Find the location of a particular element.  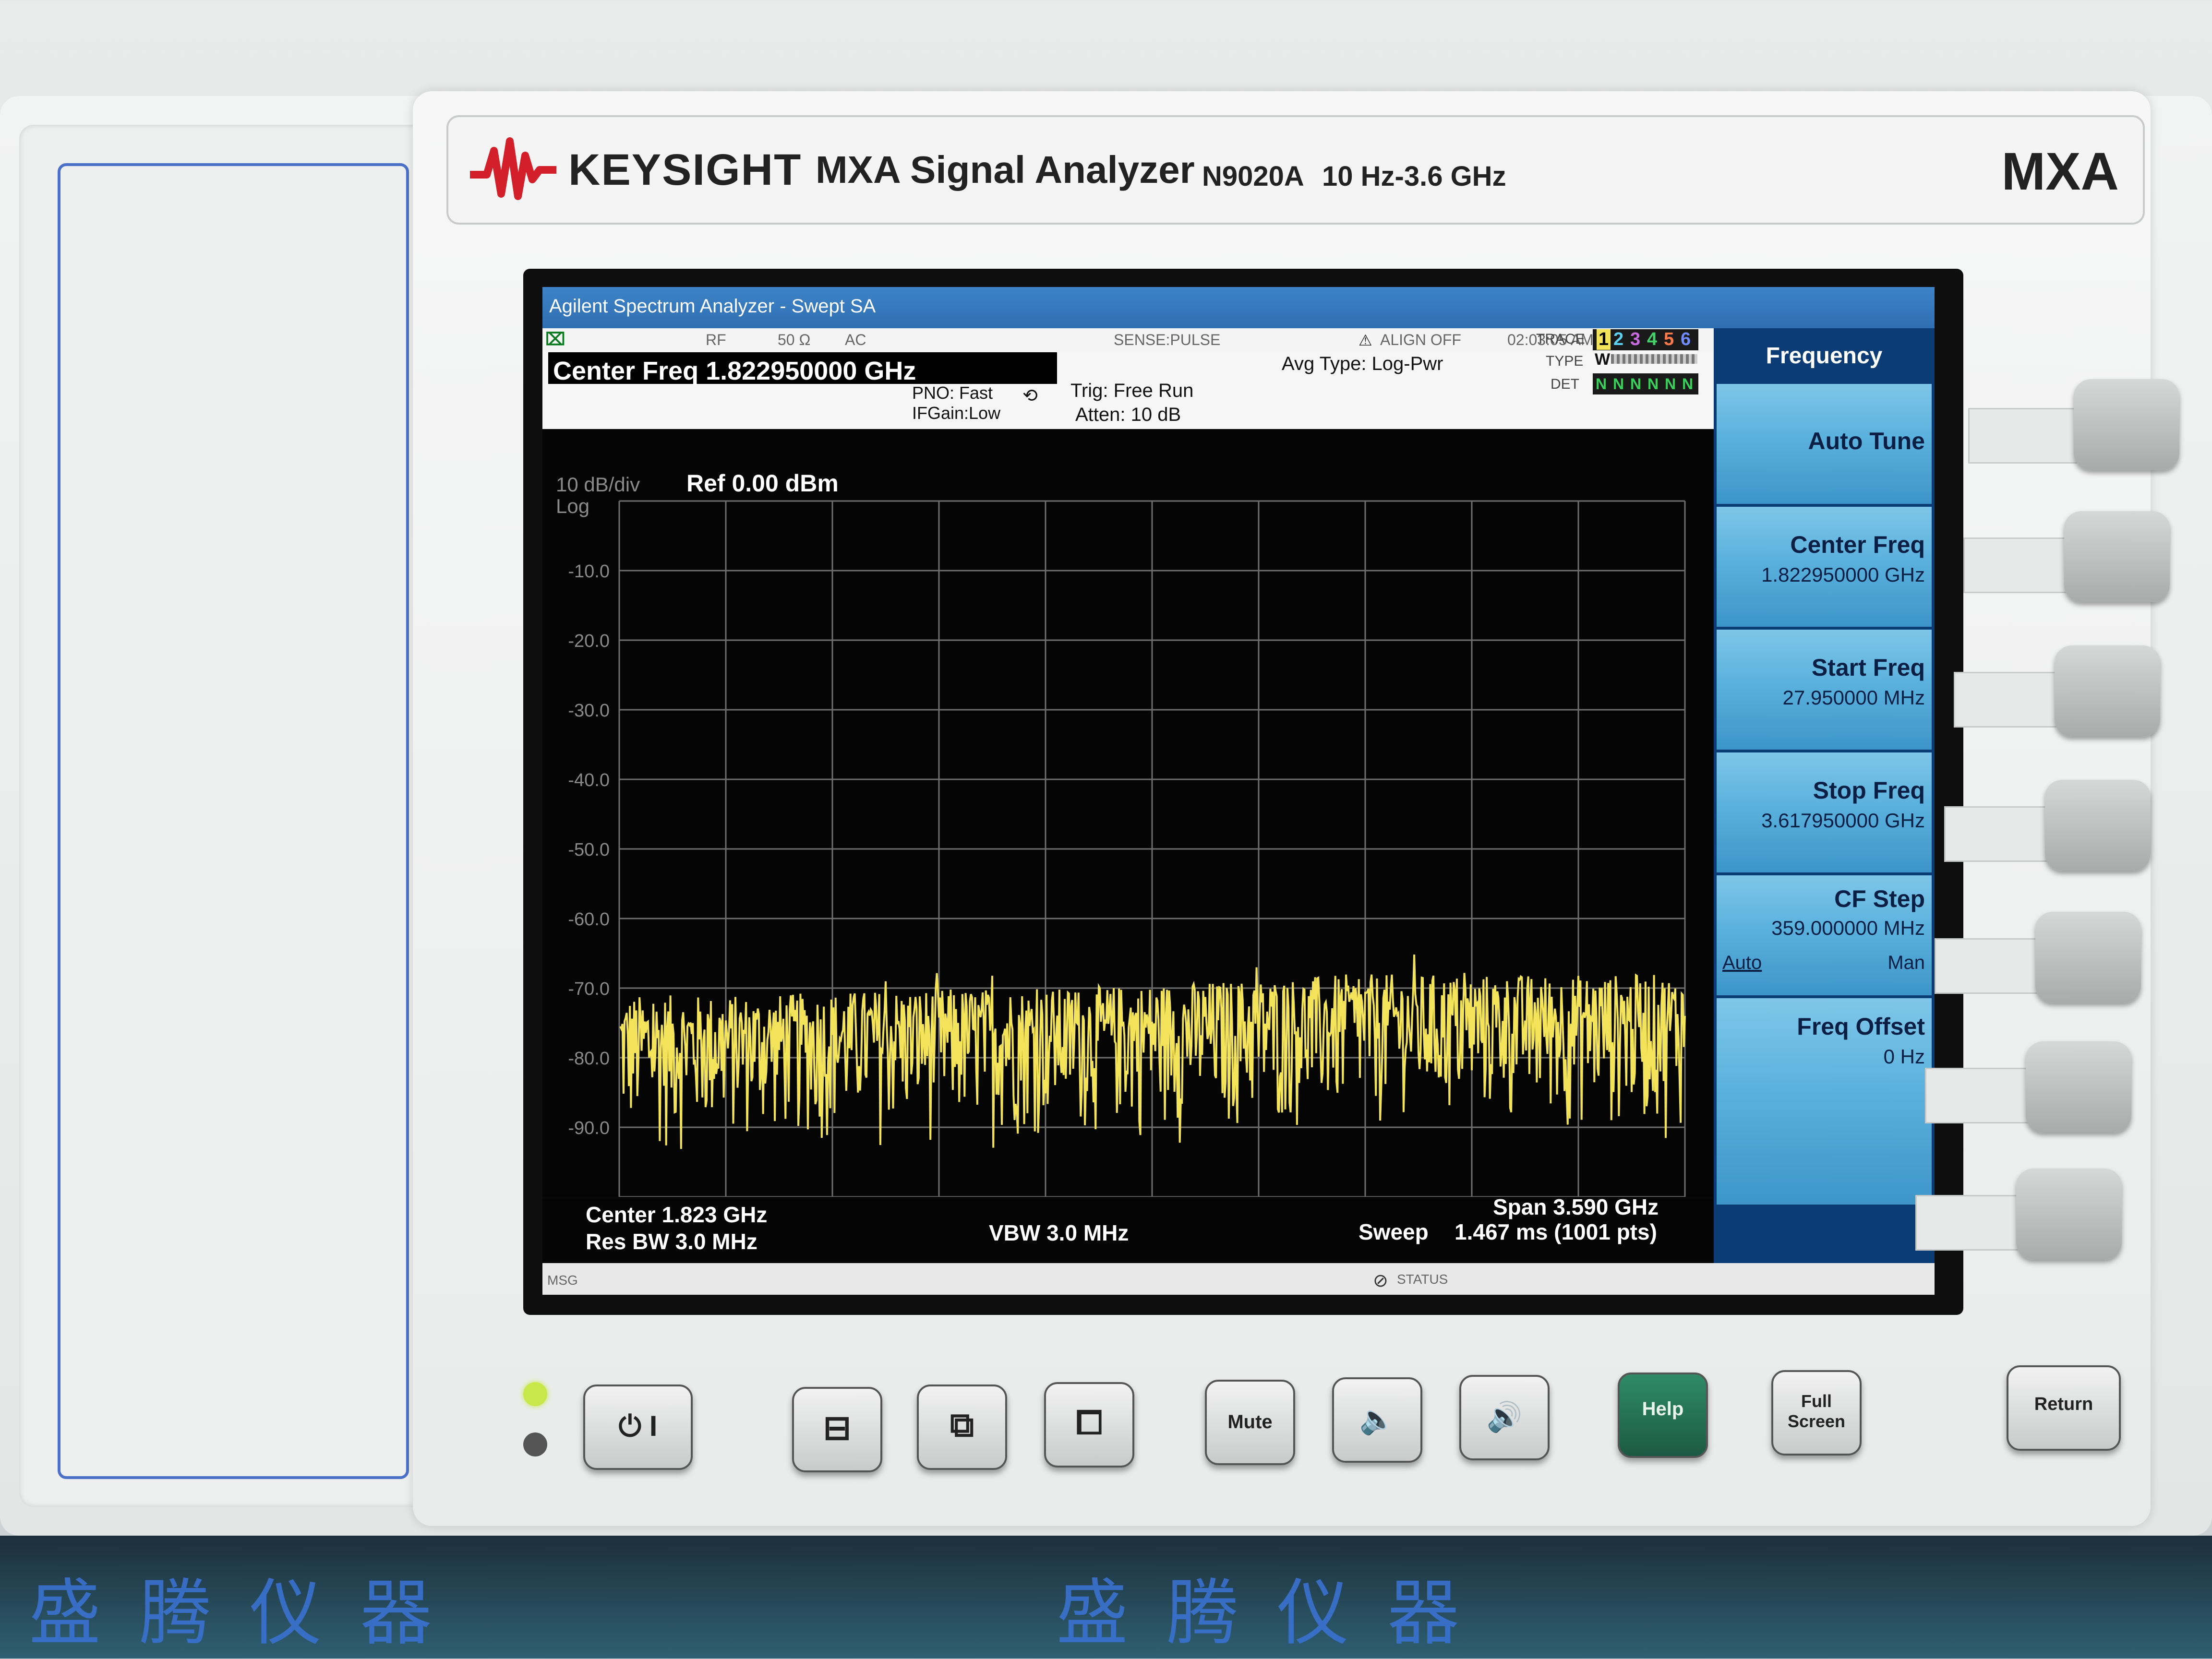

layout-button-1: ⊟ is located at coordinates (837, 1430).